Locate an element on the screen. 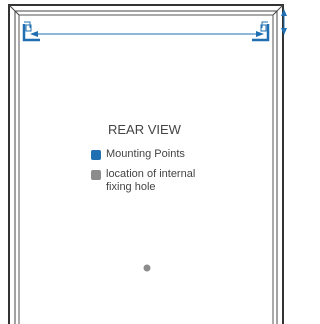 The image size is (320, 324). horizontal-dimension-arrow is located at coordinates (147, 34).